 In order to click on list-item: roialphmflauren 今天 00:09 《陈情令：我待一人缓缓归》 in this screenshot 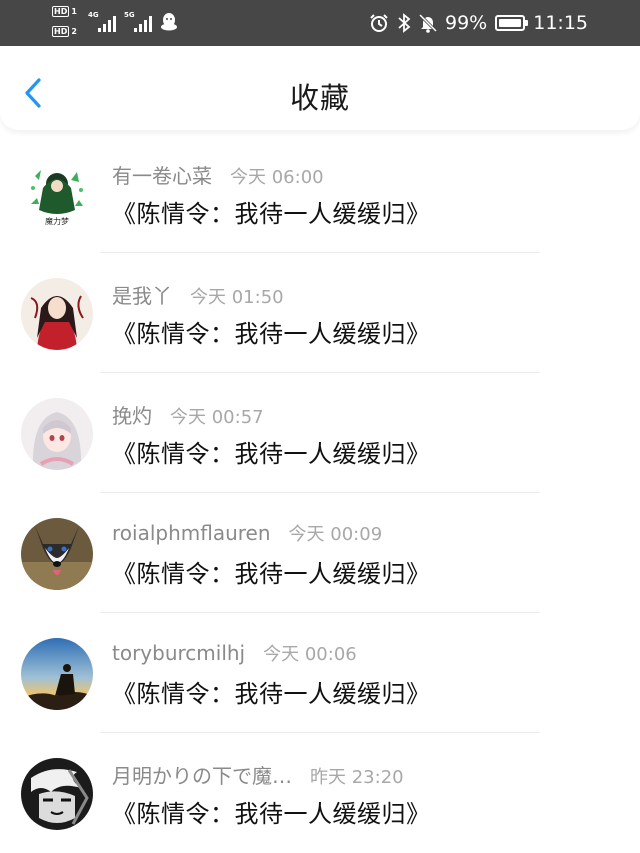, I will do `click(320, 553)`.